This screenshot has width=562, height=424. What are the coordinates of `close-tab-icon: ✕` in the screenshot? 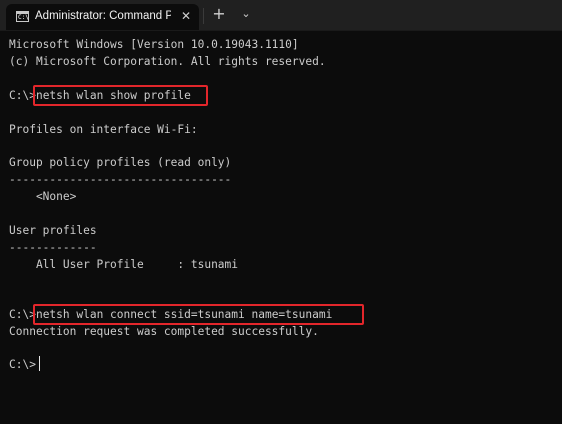 It's located at (186, 16).